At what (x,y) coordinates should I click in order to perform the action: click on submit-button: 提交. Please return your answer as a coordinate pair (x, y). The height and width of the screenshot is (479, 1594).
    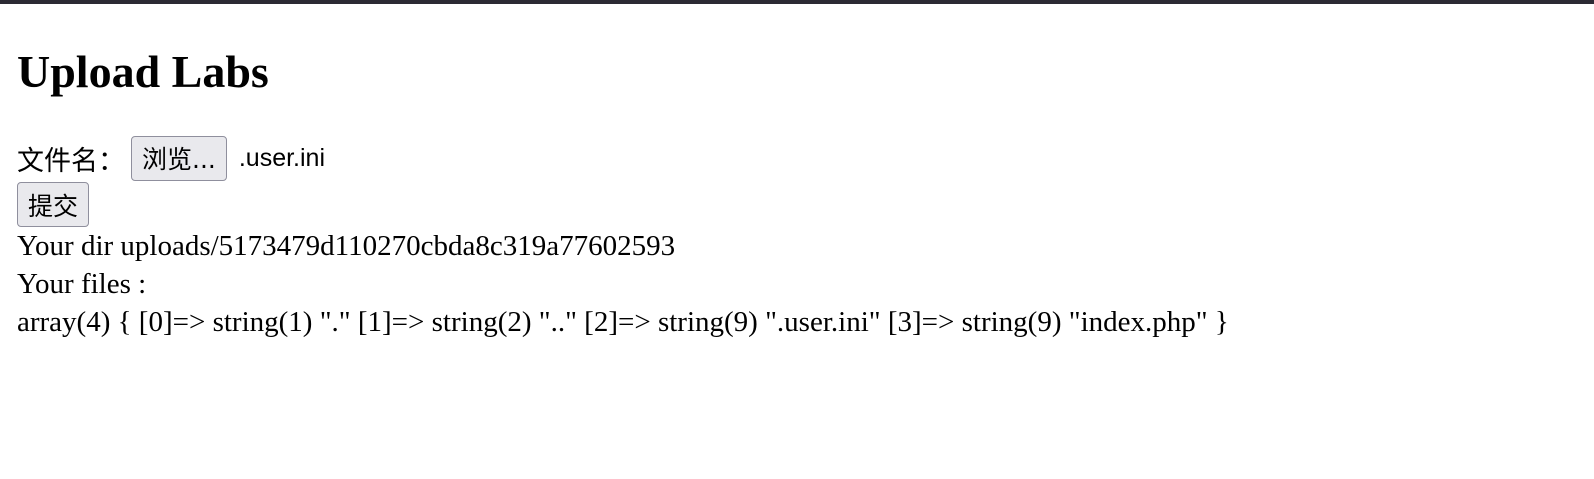
    Looking at the image, I should click on (53, 204).